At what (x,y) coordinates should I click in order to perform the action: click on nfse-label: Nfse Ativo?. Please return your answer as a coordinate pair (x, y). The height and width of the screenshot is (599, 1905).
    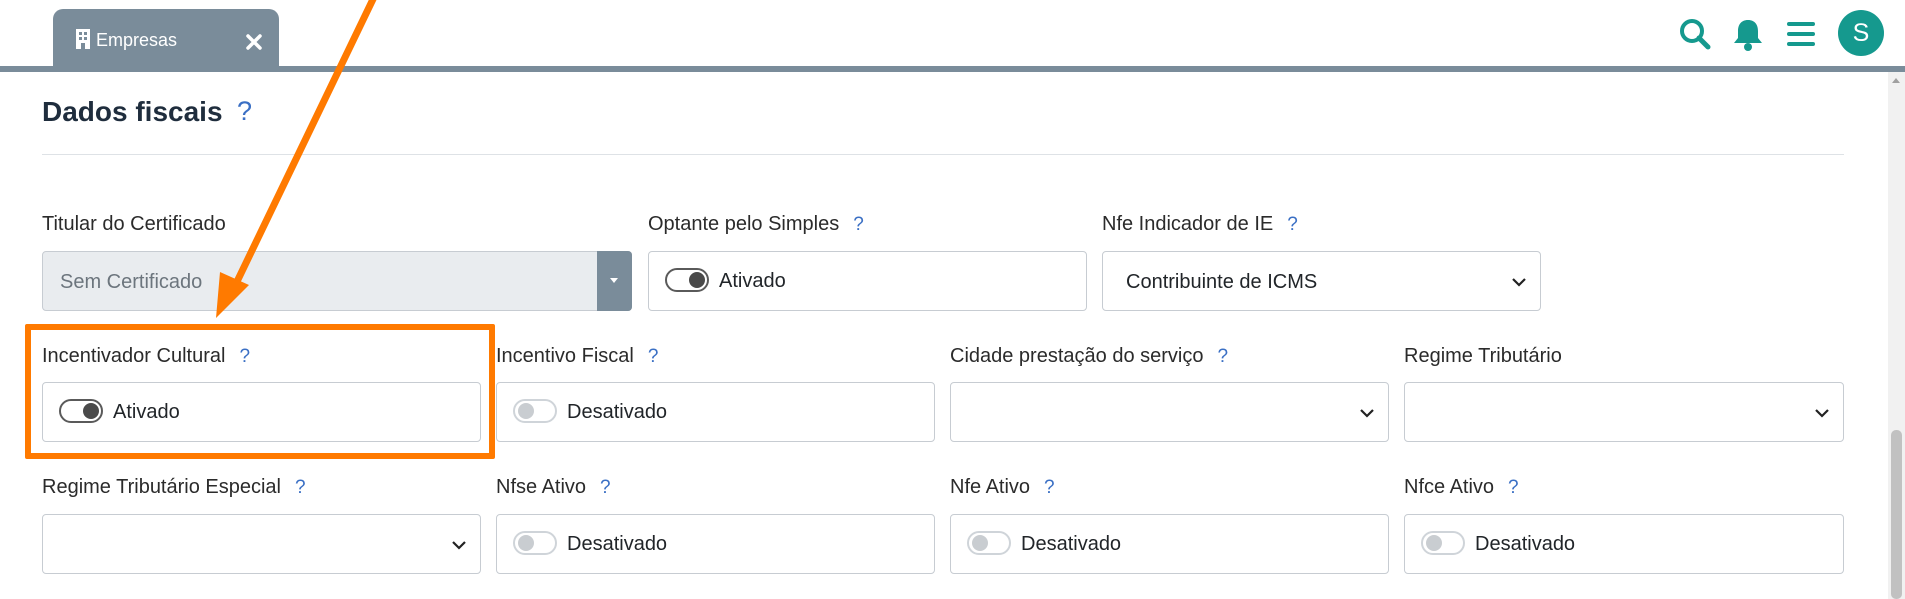
    Looking at the image, I should click on (553, 487).